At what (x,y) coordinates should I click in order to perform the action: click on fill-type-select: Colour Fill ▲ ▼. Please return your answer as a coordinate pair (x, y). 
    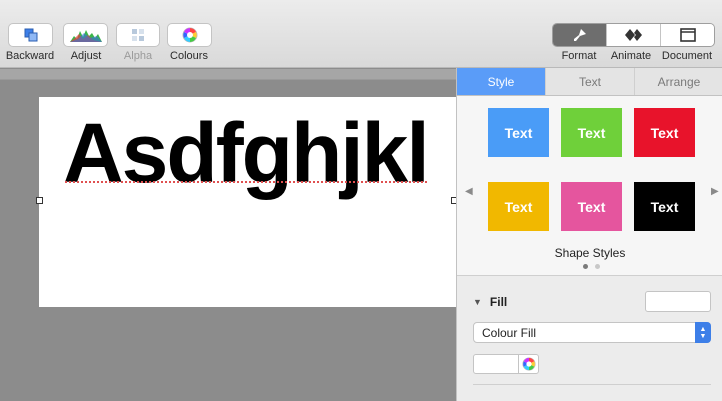
    Looking at the image, I should click on (592, 332).